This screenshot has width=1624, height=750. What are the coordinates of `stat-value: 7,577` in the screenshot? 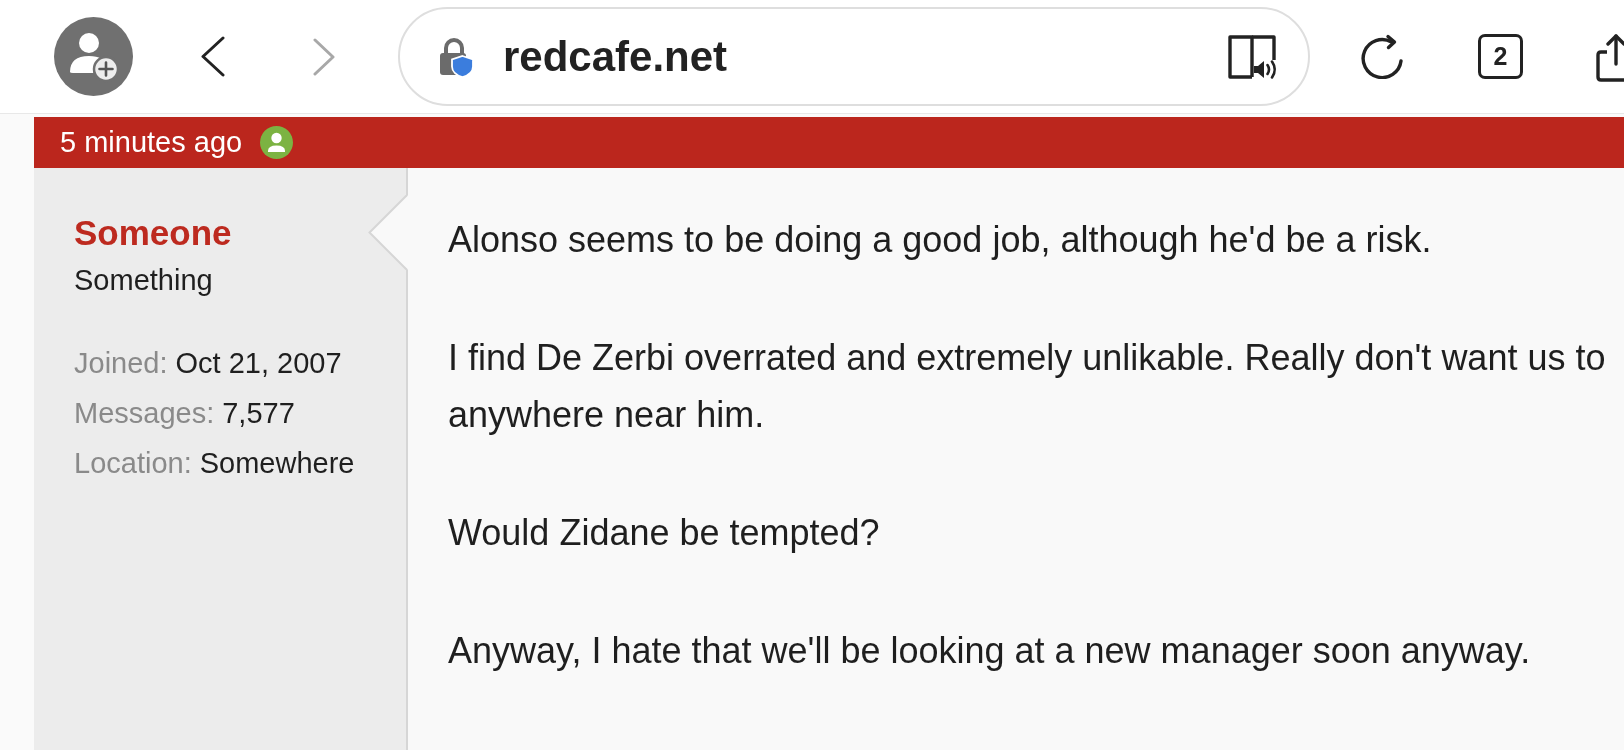 It's located at (258, 413).